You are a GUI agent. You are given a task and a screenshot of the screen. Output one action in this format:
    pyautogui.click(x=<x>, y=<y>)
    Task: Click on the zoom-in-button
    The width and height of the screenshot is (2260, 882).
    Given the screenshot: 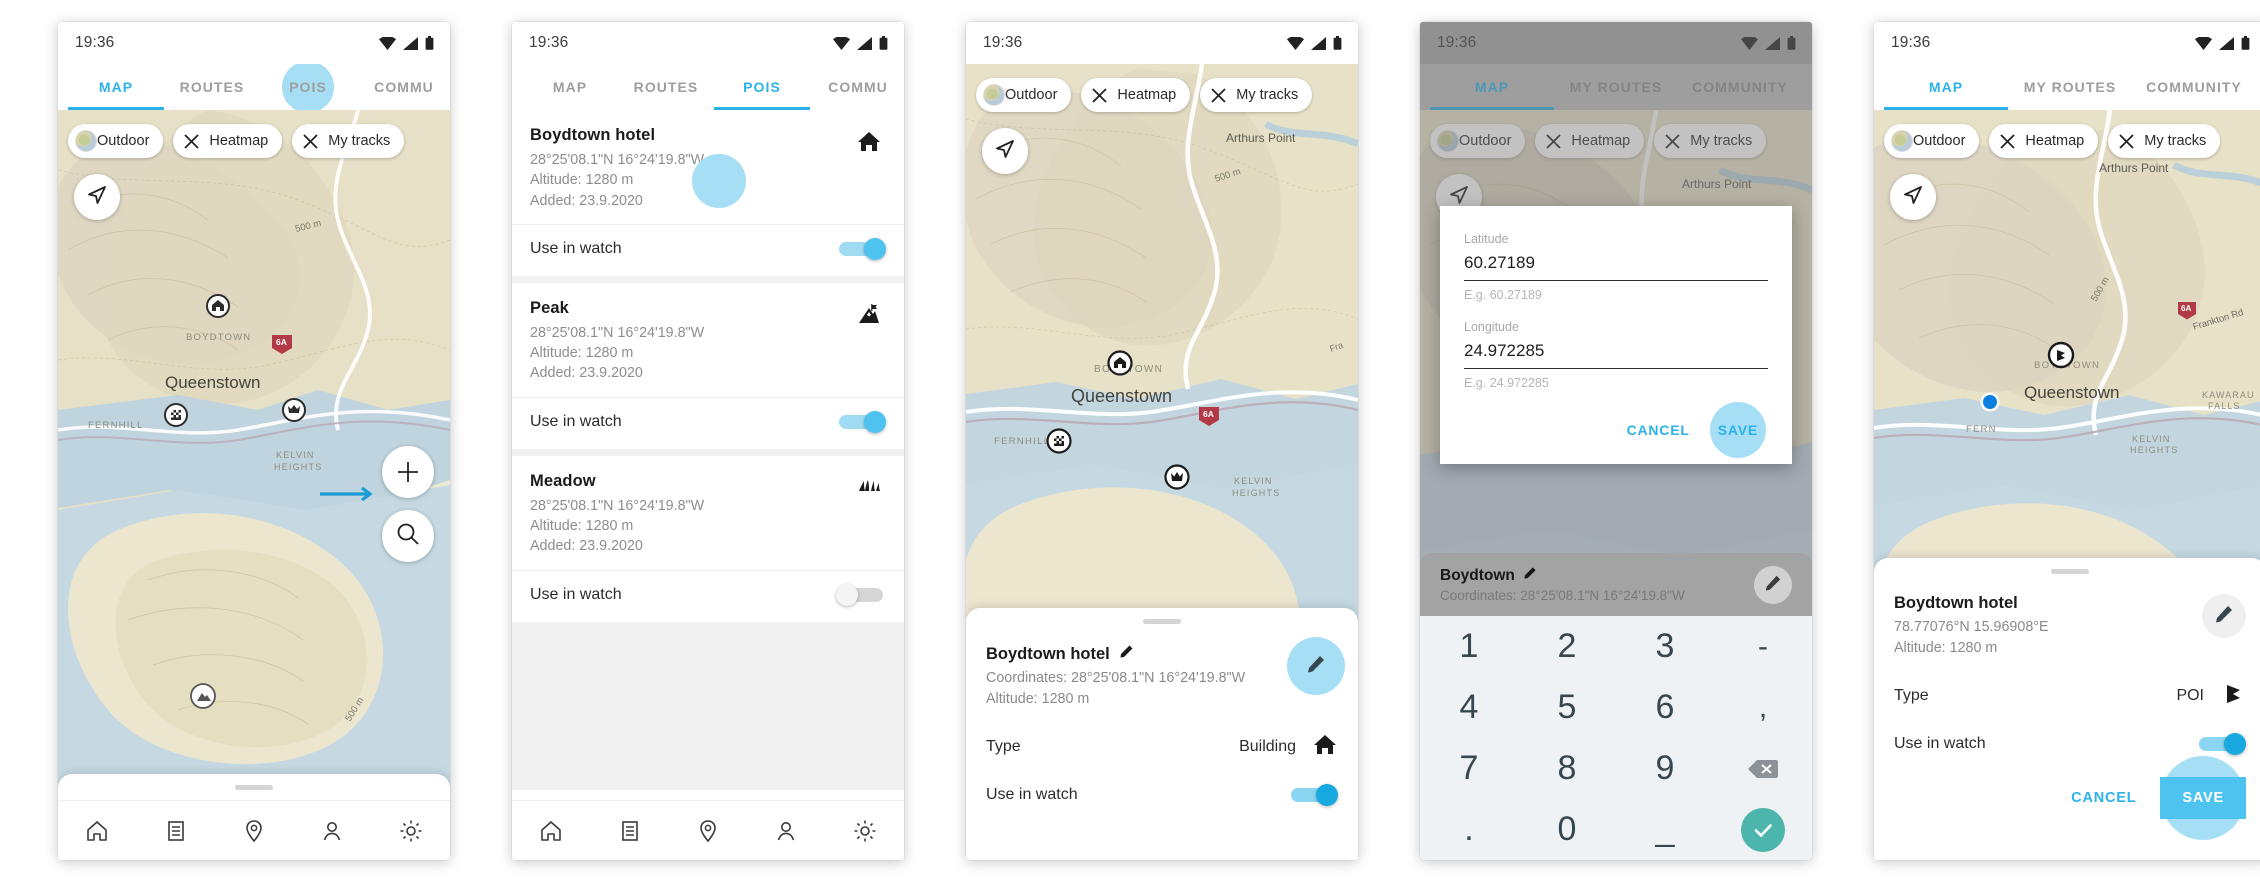 What is the action you would take?
    pyautogui.click(x=408, y=472)
    